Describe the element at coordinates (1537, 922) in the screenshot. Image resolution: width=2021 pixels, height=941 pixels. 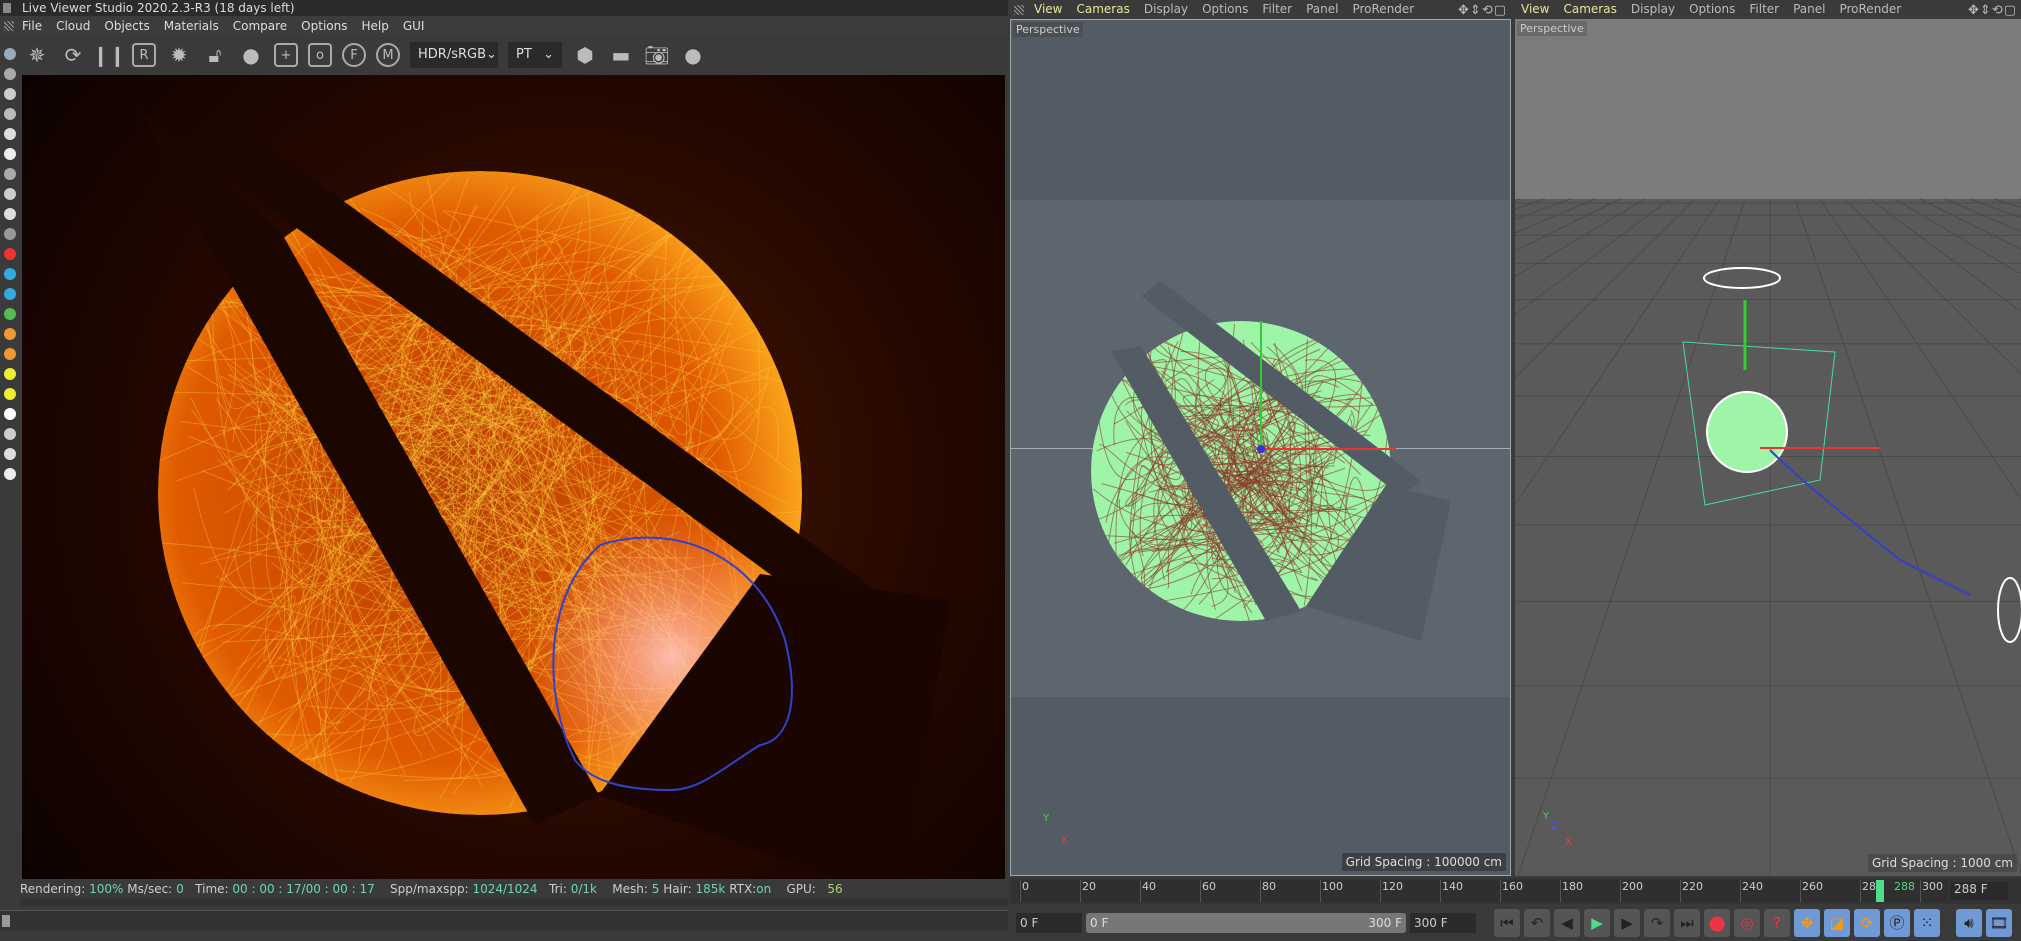
I see `prev-key-icon: ↶` at that location.